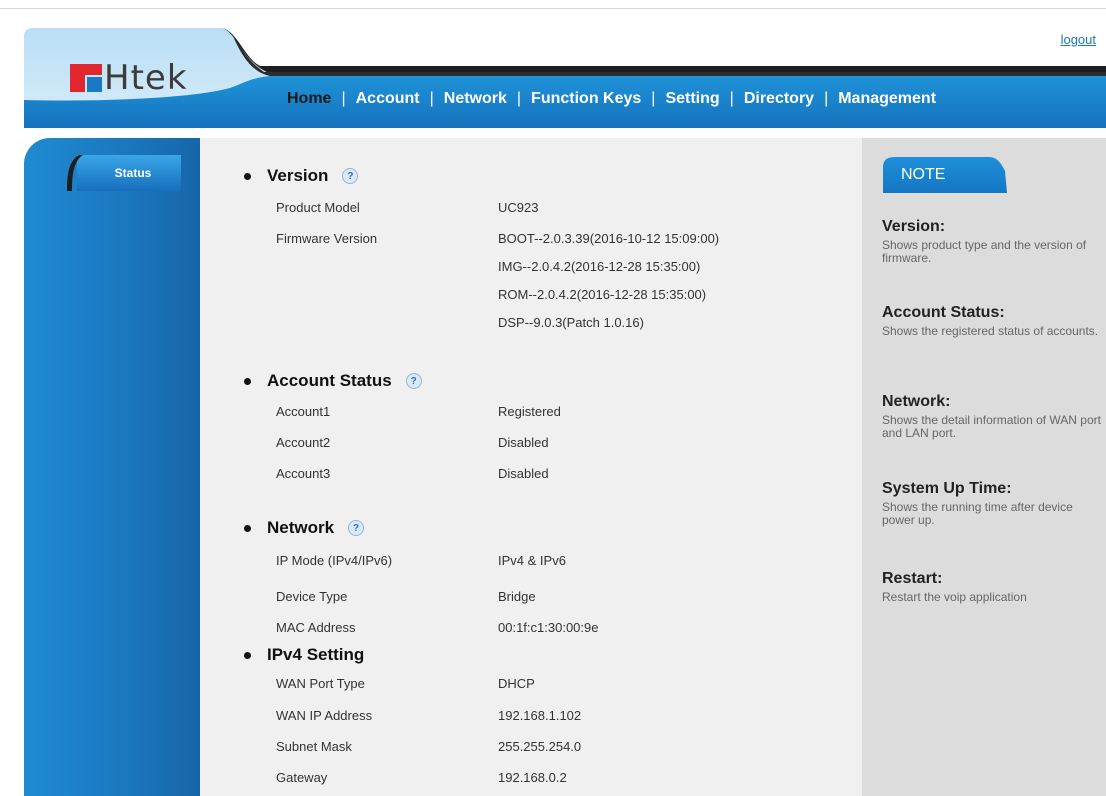 The image size is (1106, 796). I want to click on field-label: WAN Port Type, so click(320, 683).